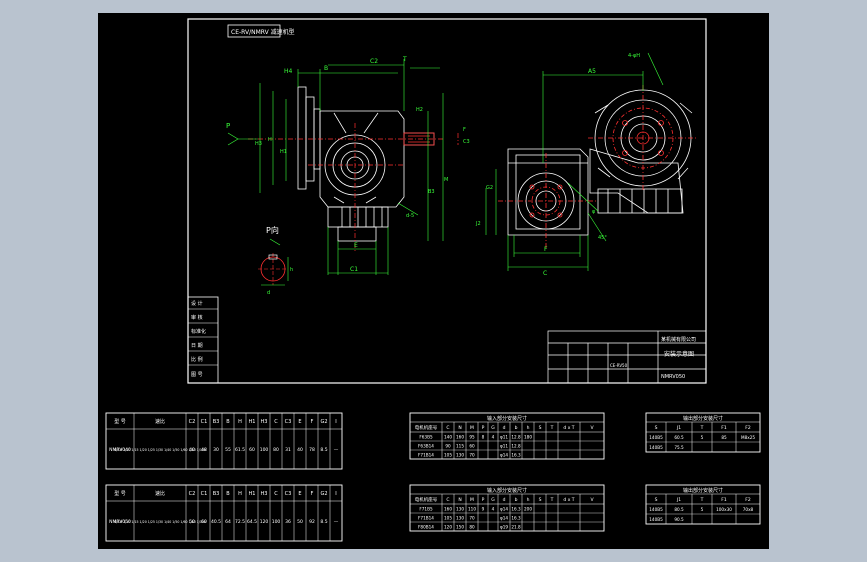 Image resolution: width=867 pixels, height=562 pixels. I want to click on svg-text: 45°, so click(602, 238).